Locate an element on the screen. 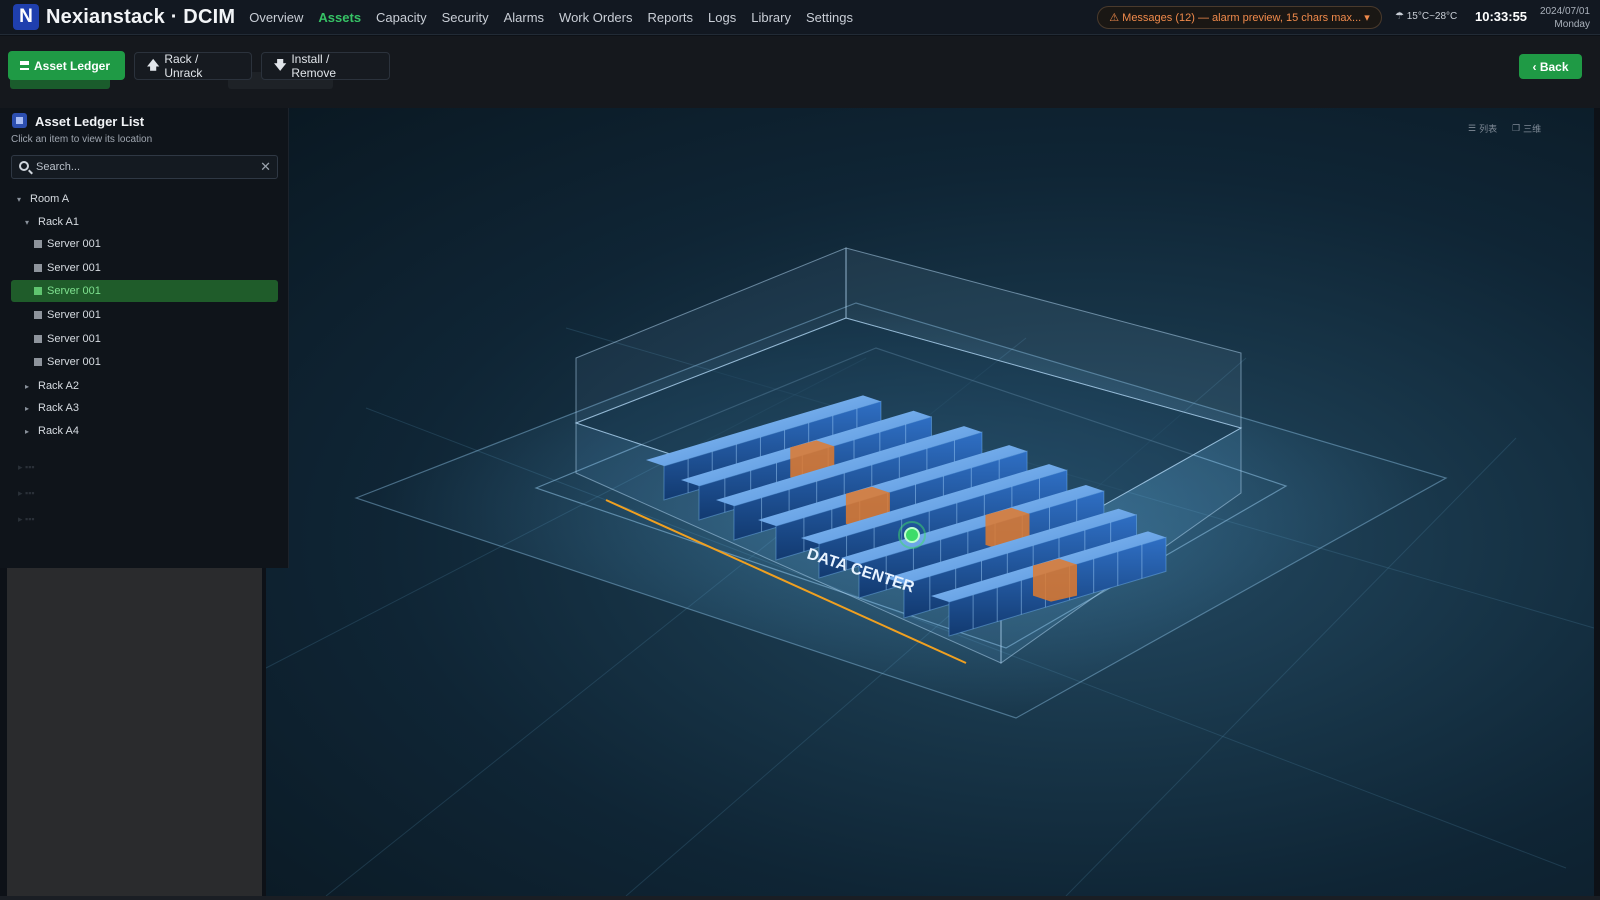  weekday-text: Monday is located at coordinates (1572, 24).